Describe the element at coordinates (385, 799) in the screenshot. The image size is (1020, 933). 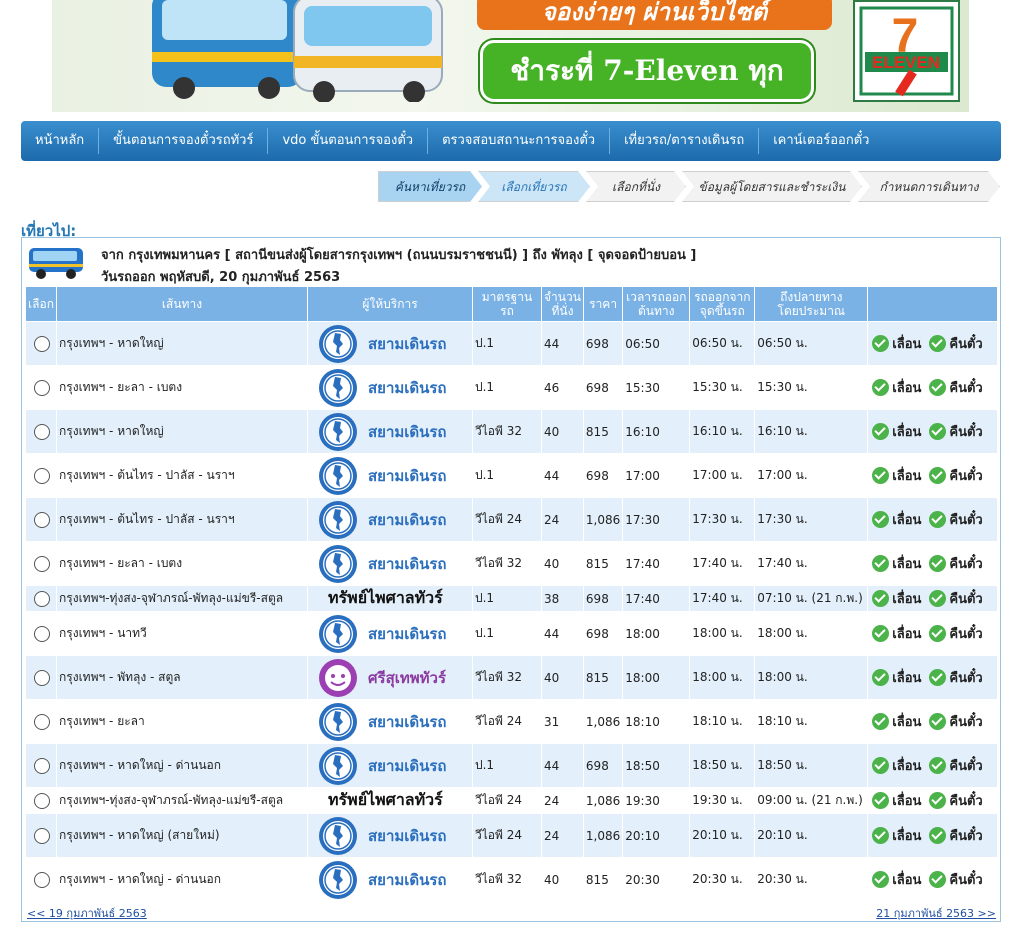
I see `operator-name: ทรัพย์ไพศาลทัวร์` at that location.